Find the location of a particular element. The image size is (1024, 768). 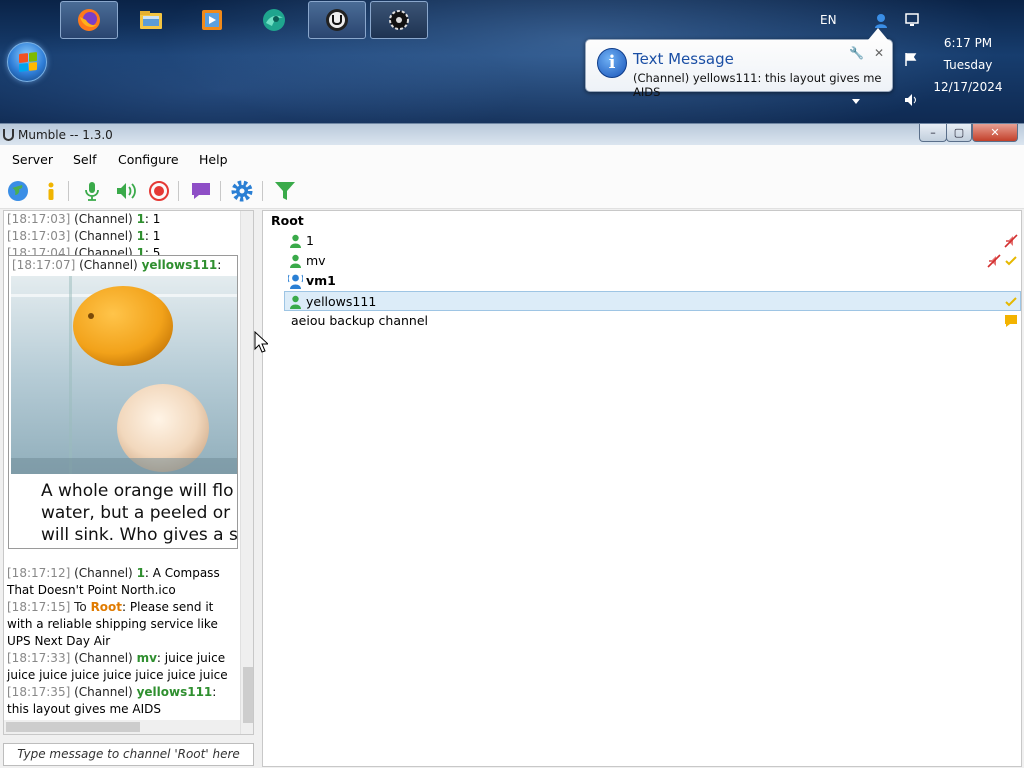

taskbar-media-player is located at coordinates (212, 20).